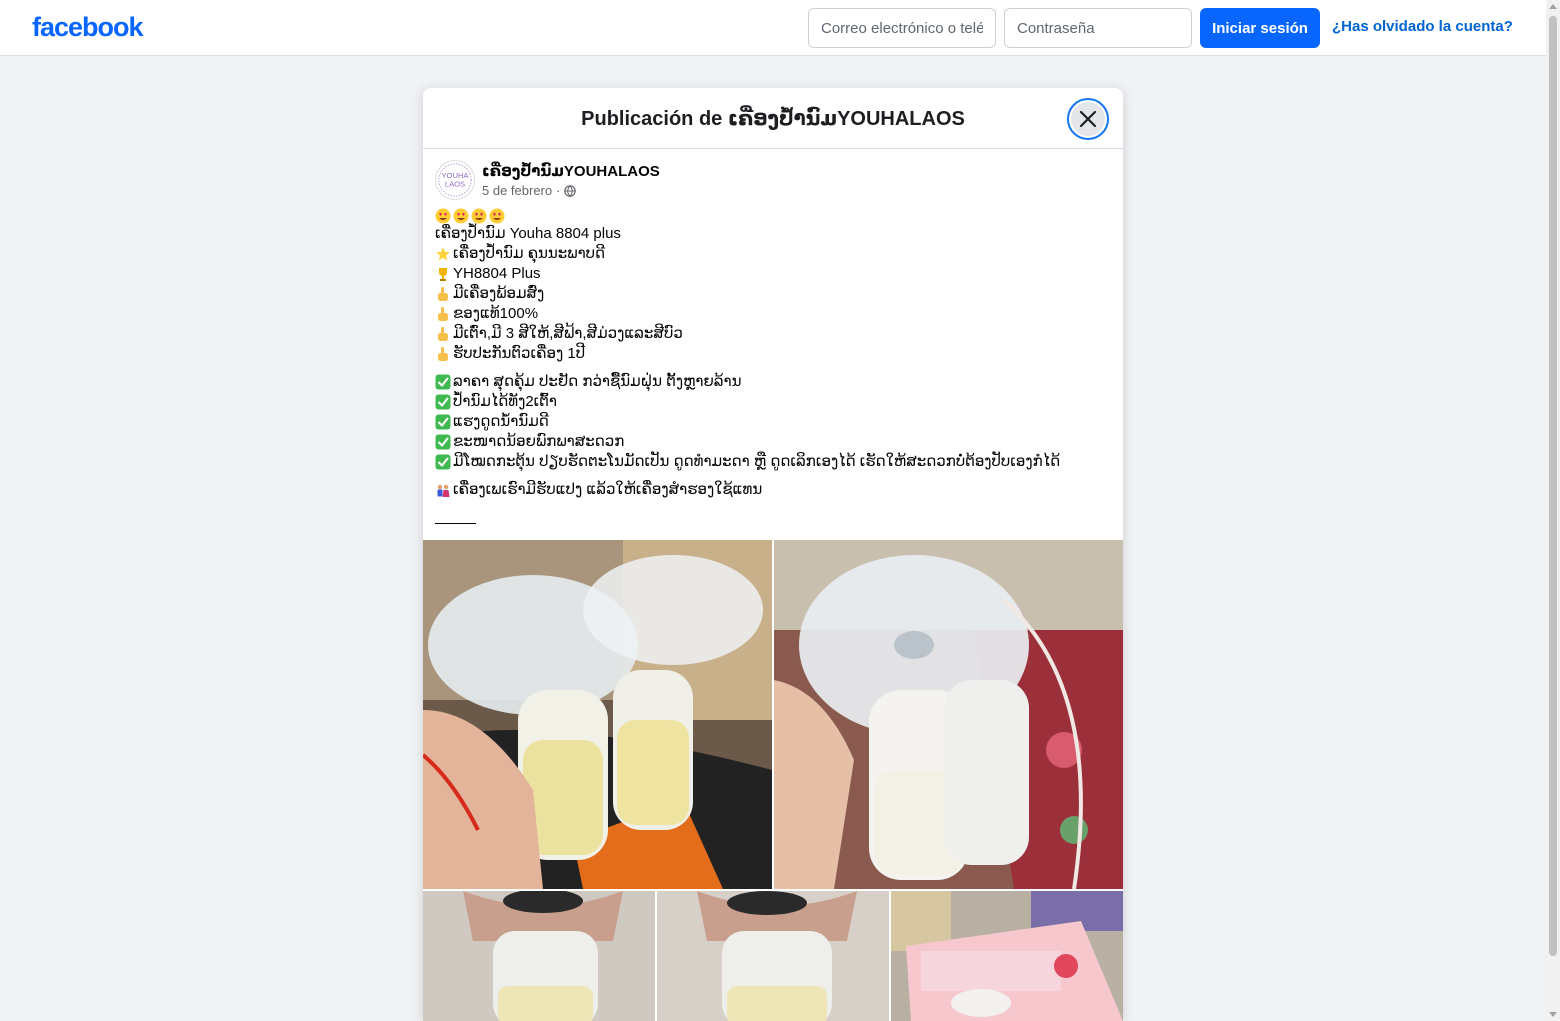 This screenshot has height=1021, width=1560. I want to click on scroll-up-arrow-icon, so click(1553, 6).